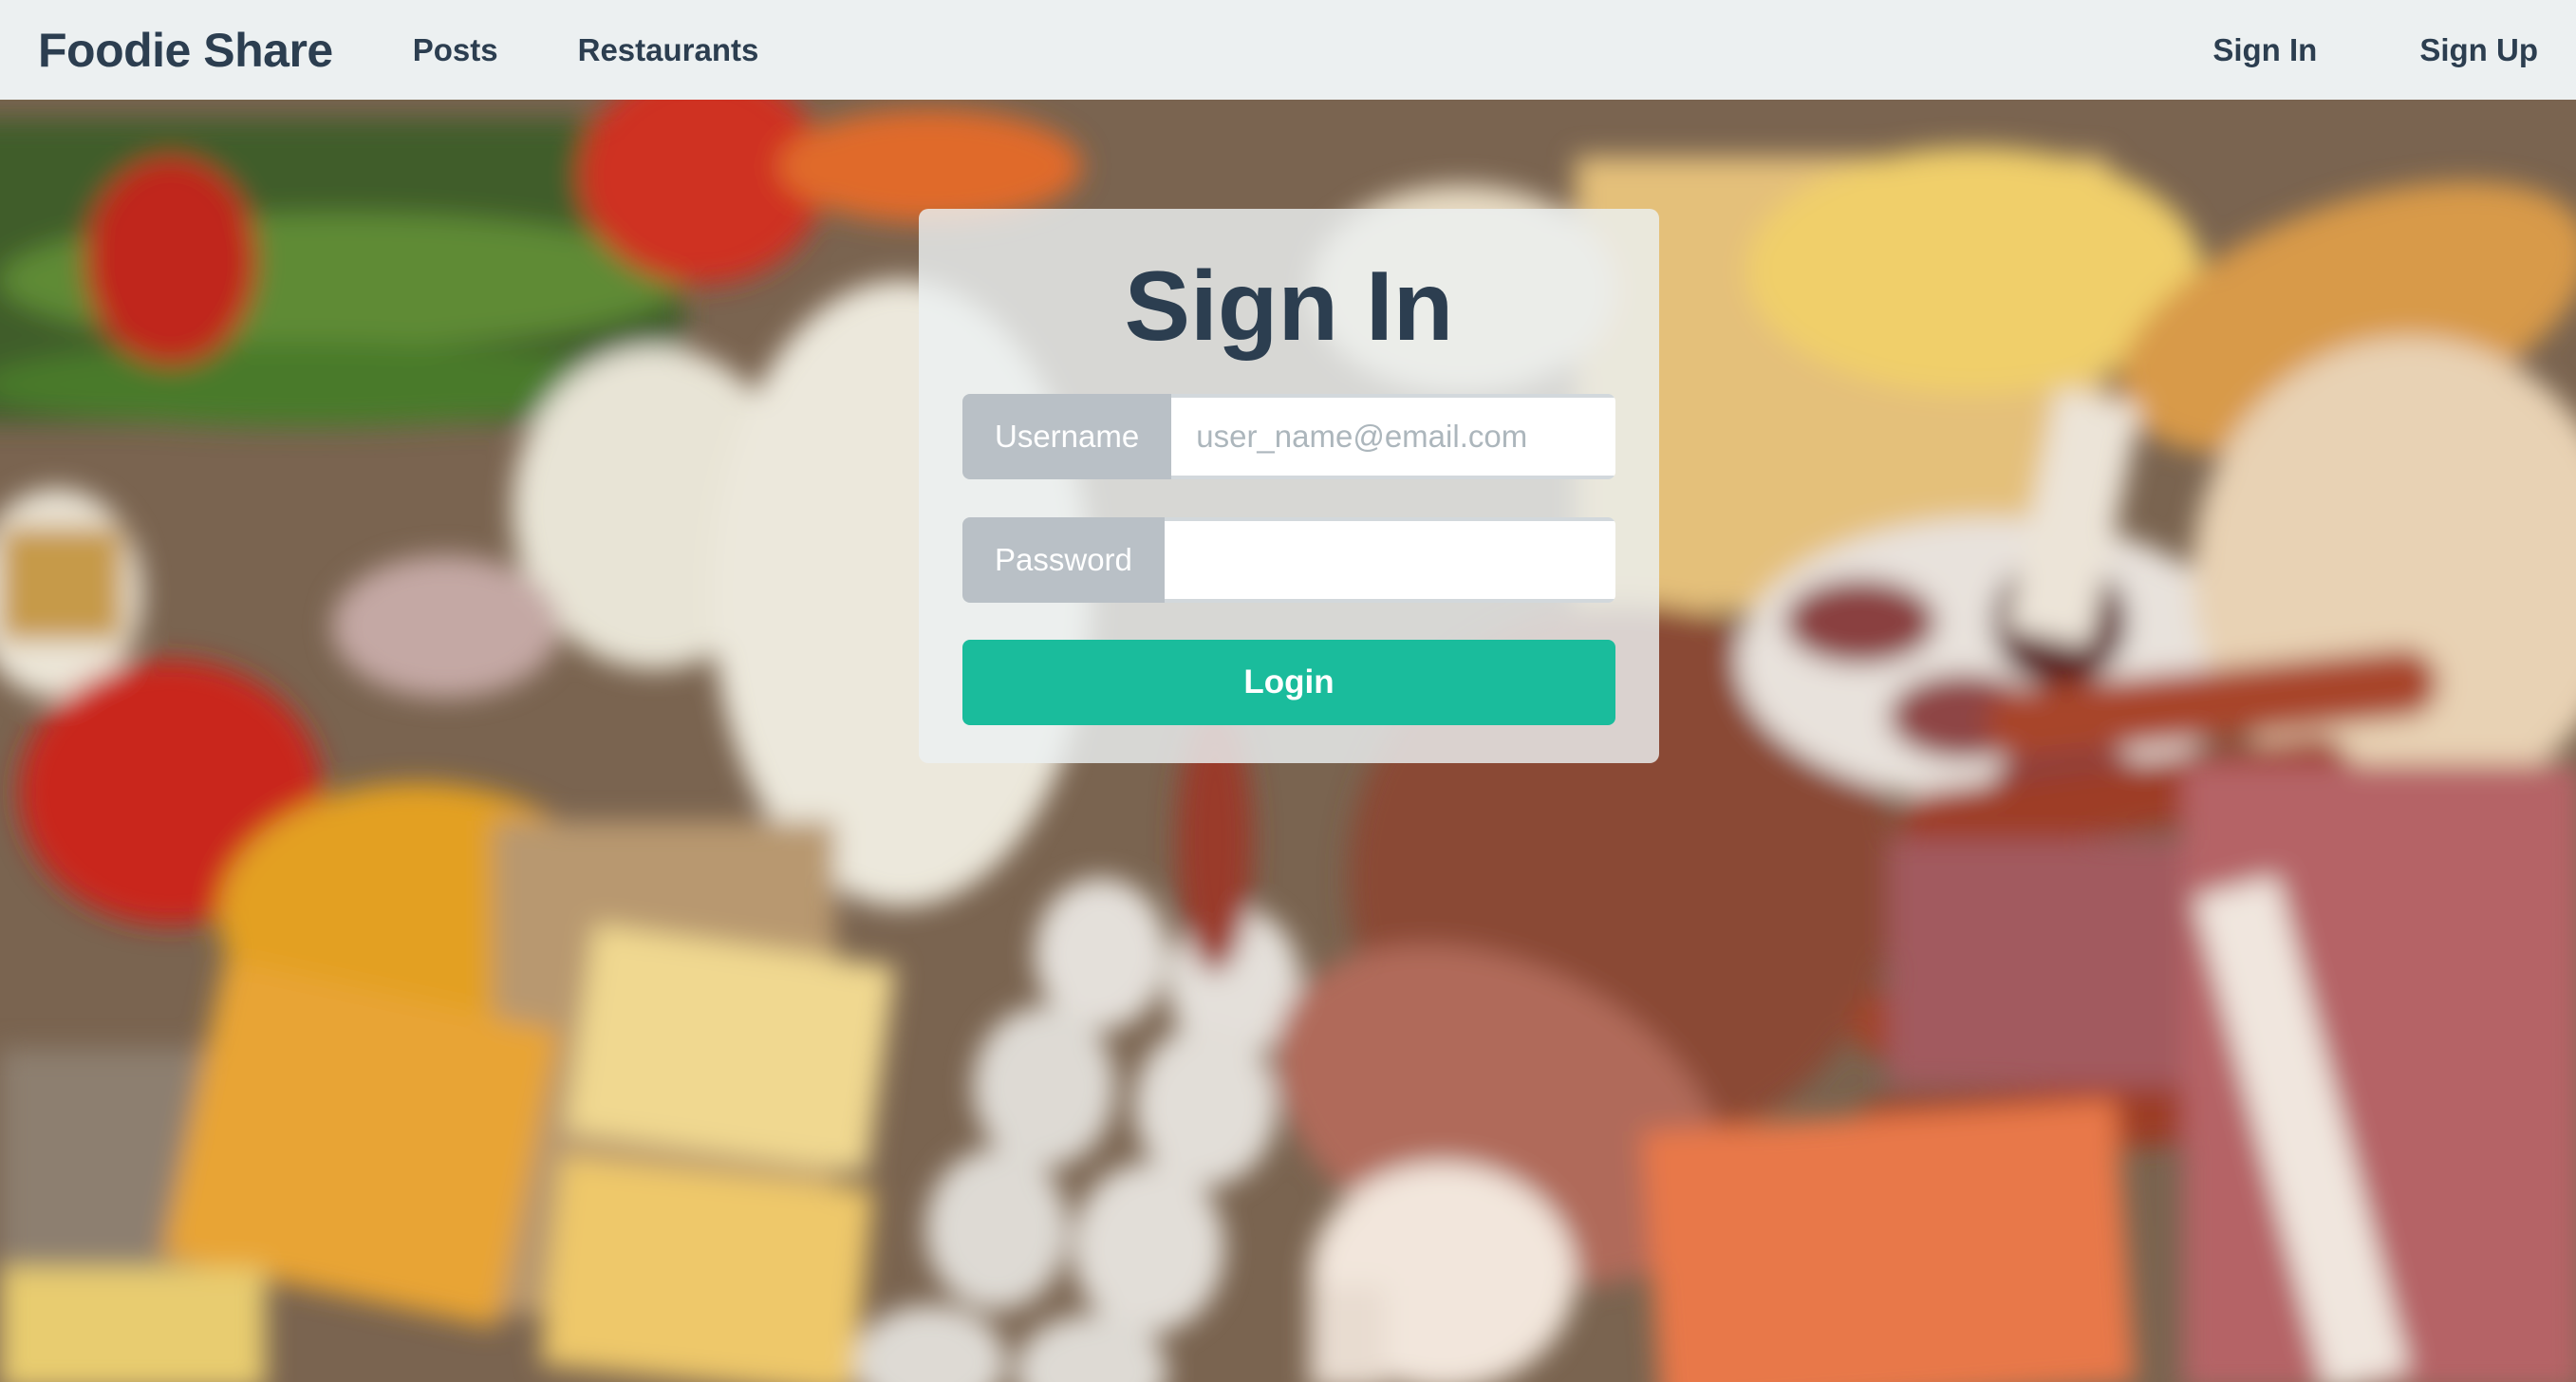 The width and height of the screenshot is (2576, 1382). What do you see at coordinates (1289, 486) in the screenshot?
I see `sign-in-panel: Sign In Username Password Login` at bounding box center [1289, 486].